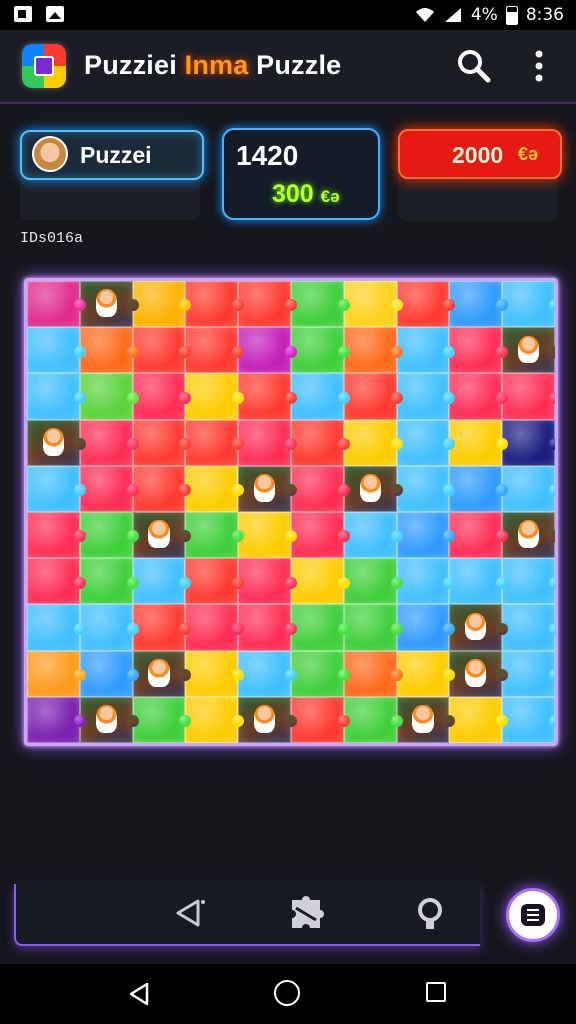  I want to click on back-icon, so click(189, 913).